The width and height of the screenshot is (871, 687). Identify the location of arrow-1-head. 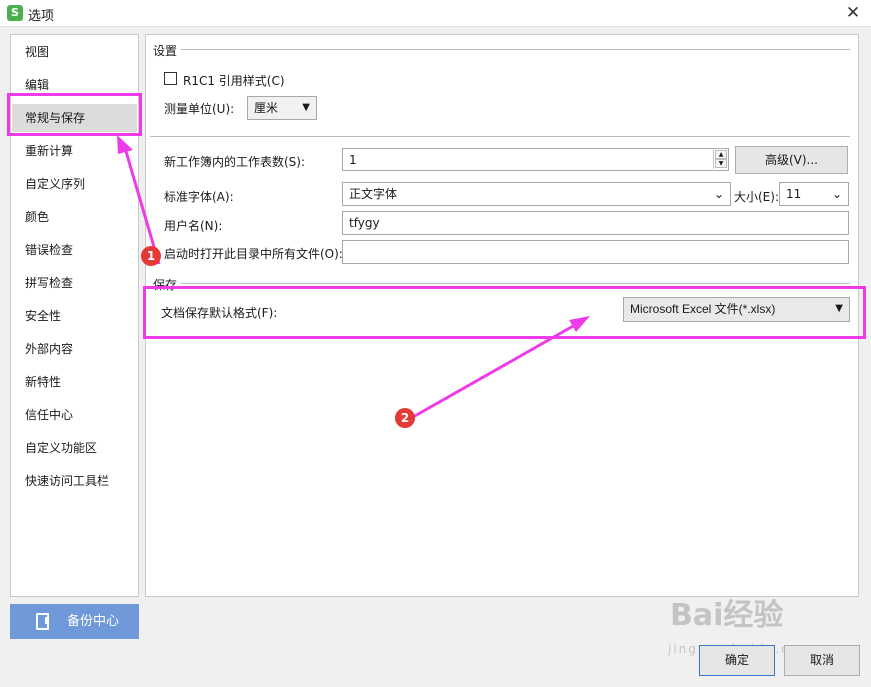
(125, 144).